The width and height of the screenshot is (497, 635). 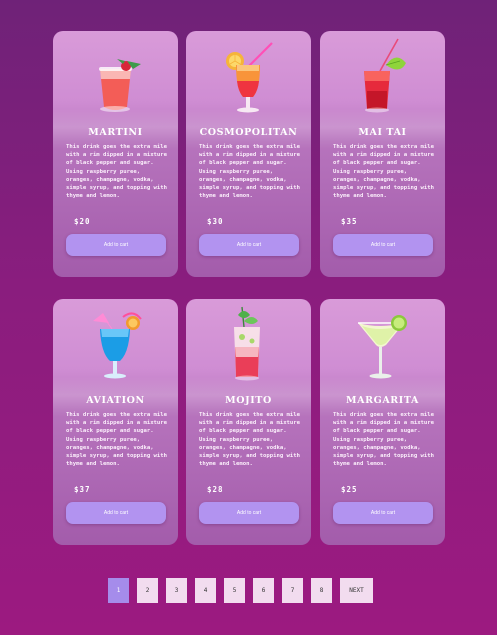 What do you see at coordinates (147, 590) in the screenshot?
I see `page-button-2: 2` at bounding box center [147, 590].